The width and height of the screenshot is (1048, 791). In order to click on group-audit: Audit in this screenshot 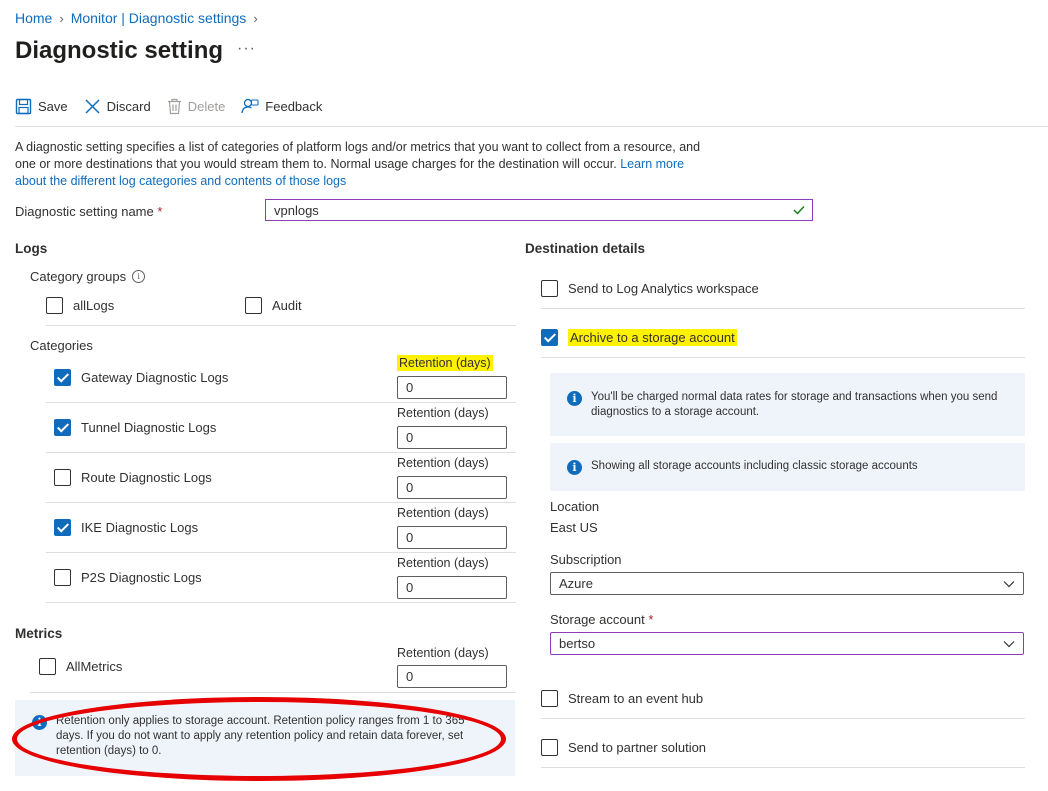, I will do `click(273, 305)`.